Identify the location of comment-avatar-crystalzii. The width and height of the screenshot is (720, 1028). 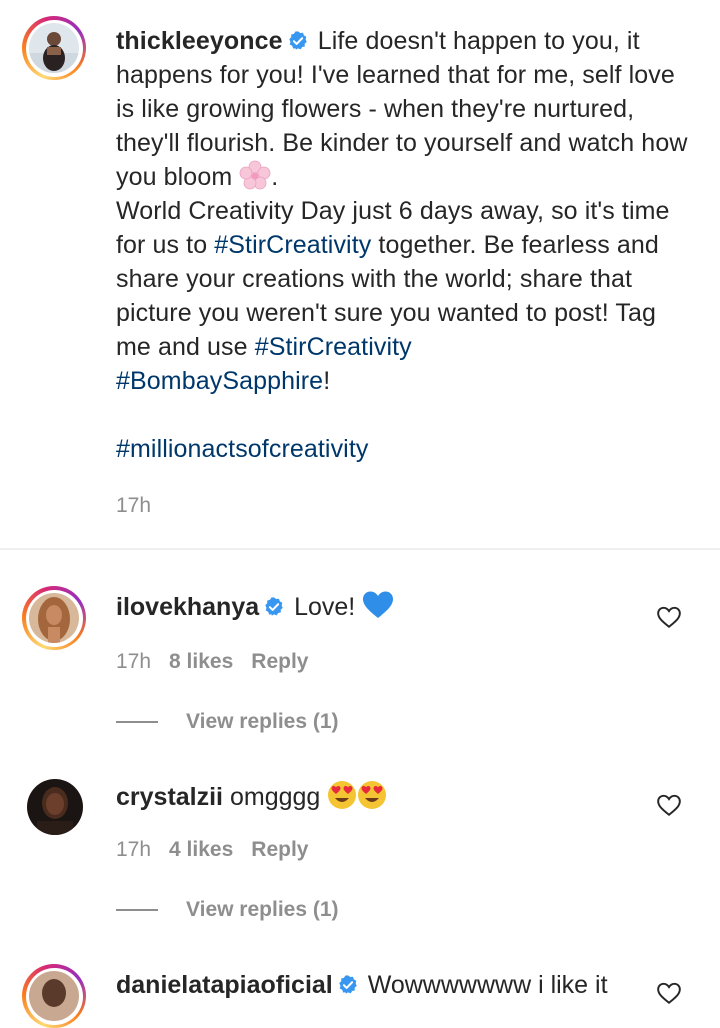
(55, 807).